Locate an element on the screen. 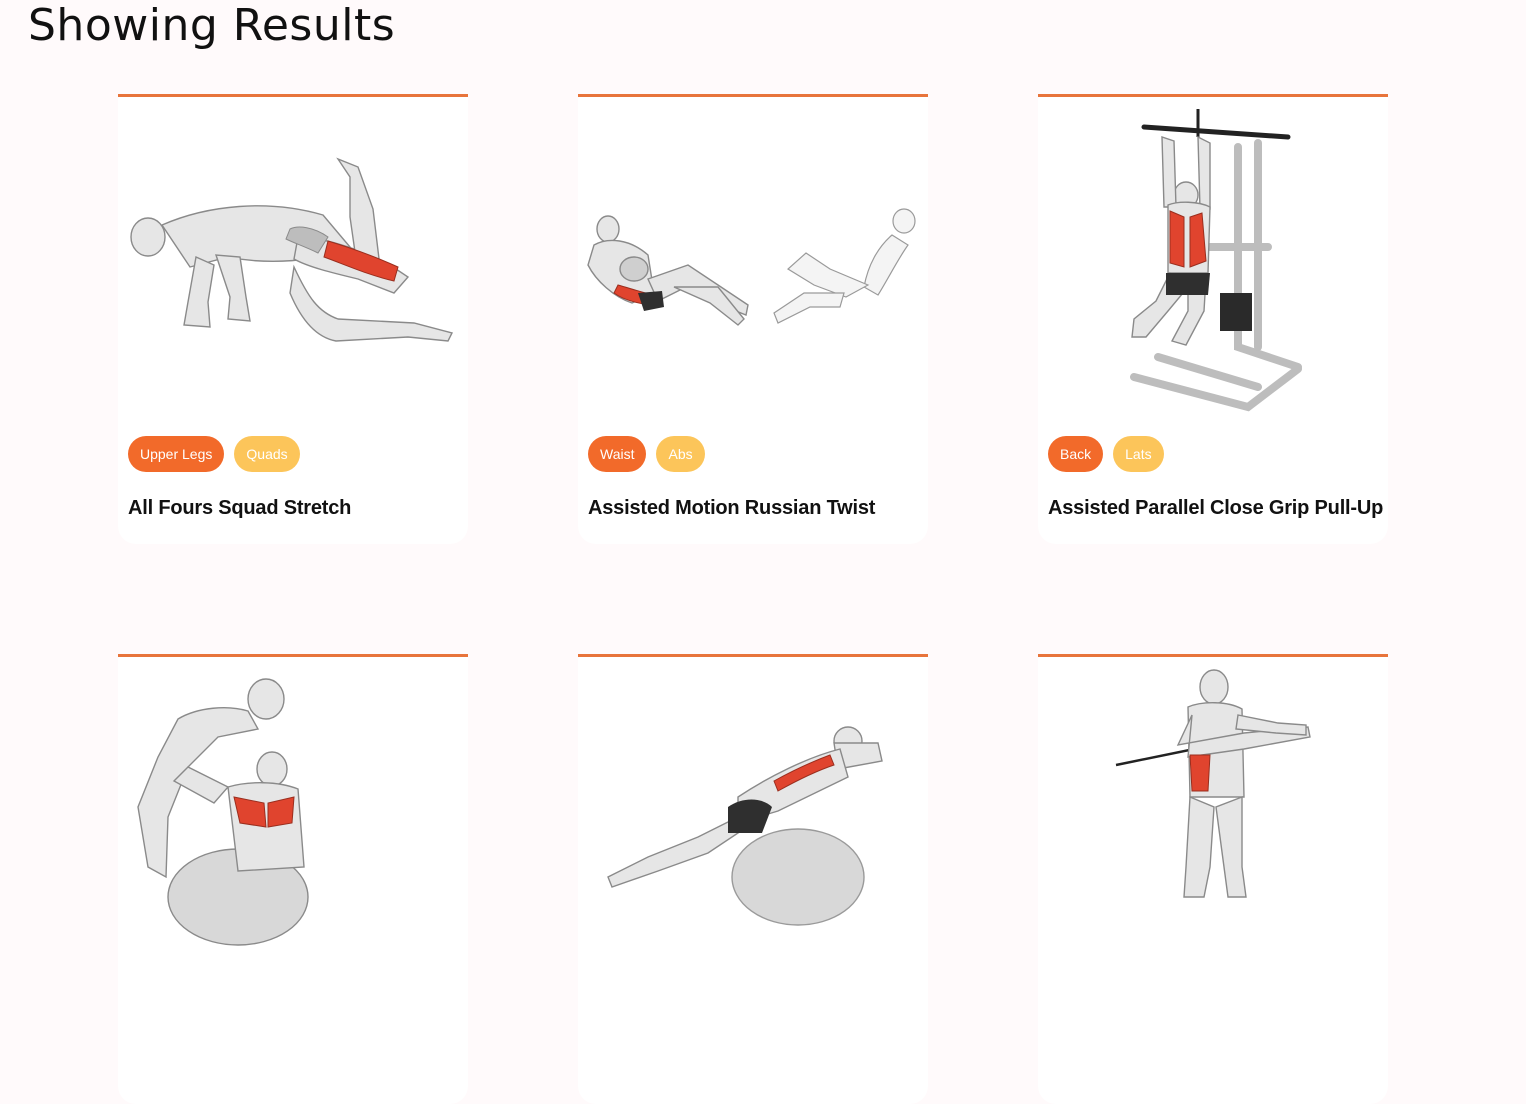  body-part-tag: Upper Legs is located at coordinates (176, 454).